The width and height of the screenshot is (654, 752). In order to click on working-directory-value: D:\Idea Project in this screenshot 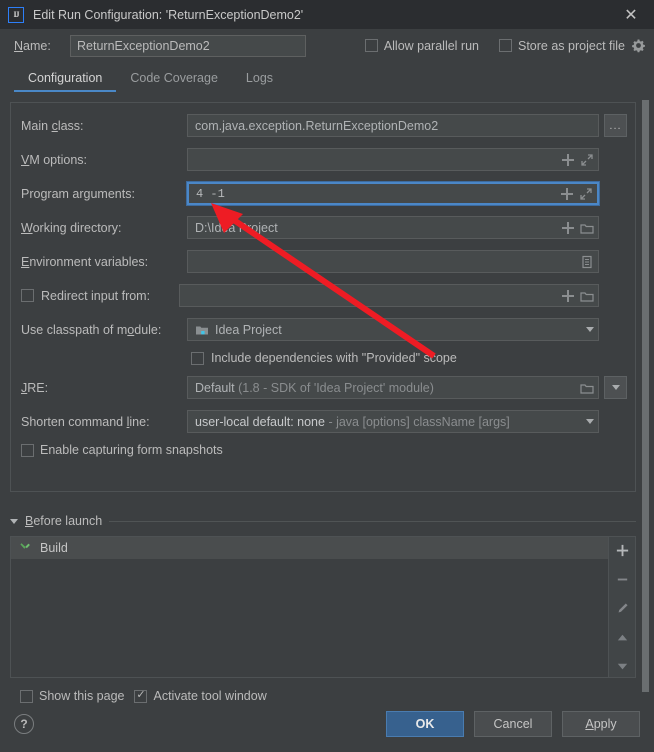, I will do `click(236, 227)`.